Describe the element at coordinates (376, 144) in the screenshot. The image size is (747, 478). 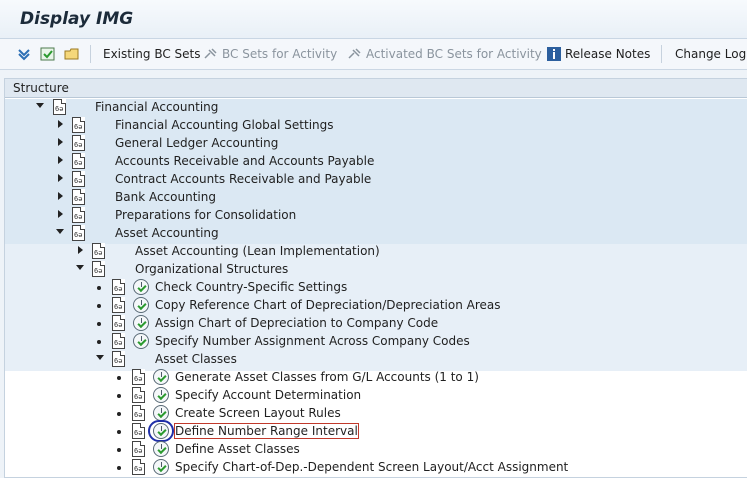
I see `tree-node-general-ledger: 6ǝ General Ledger Accounting` at that location.